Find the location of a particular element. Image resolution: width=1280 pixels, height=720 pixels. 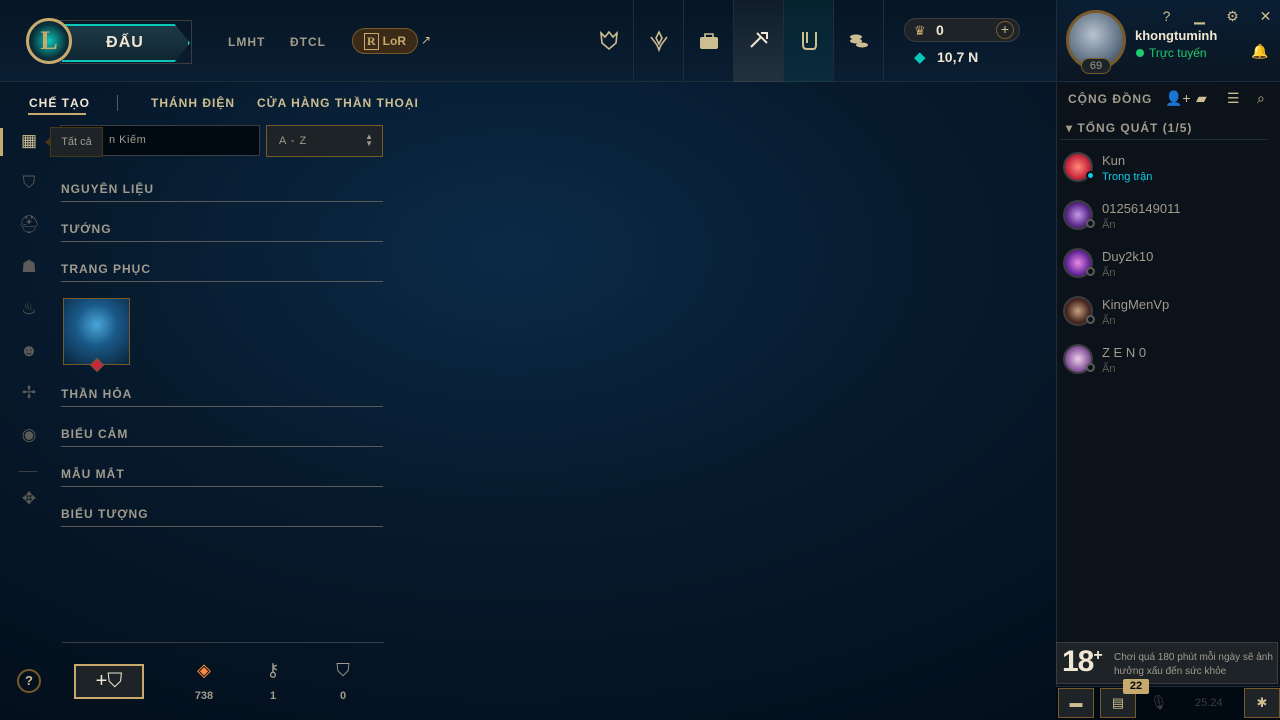

friend-group-header: ▾ TỔNG QUÁT (1/5) is located at coordinates (1164, 128).